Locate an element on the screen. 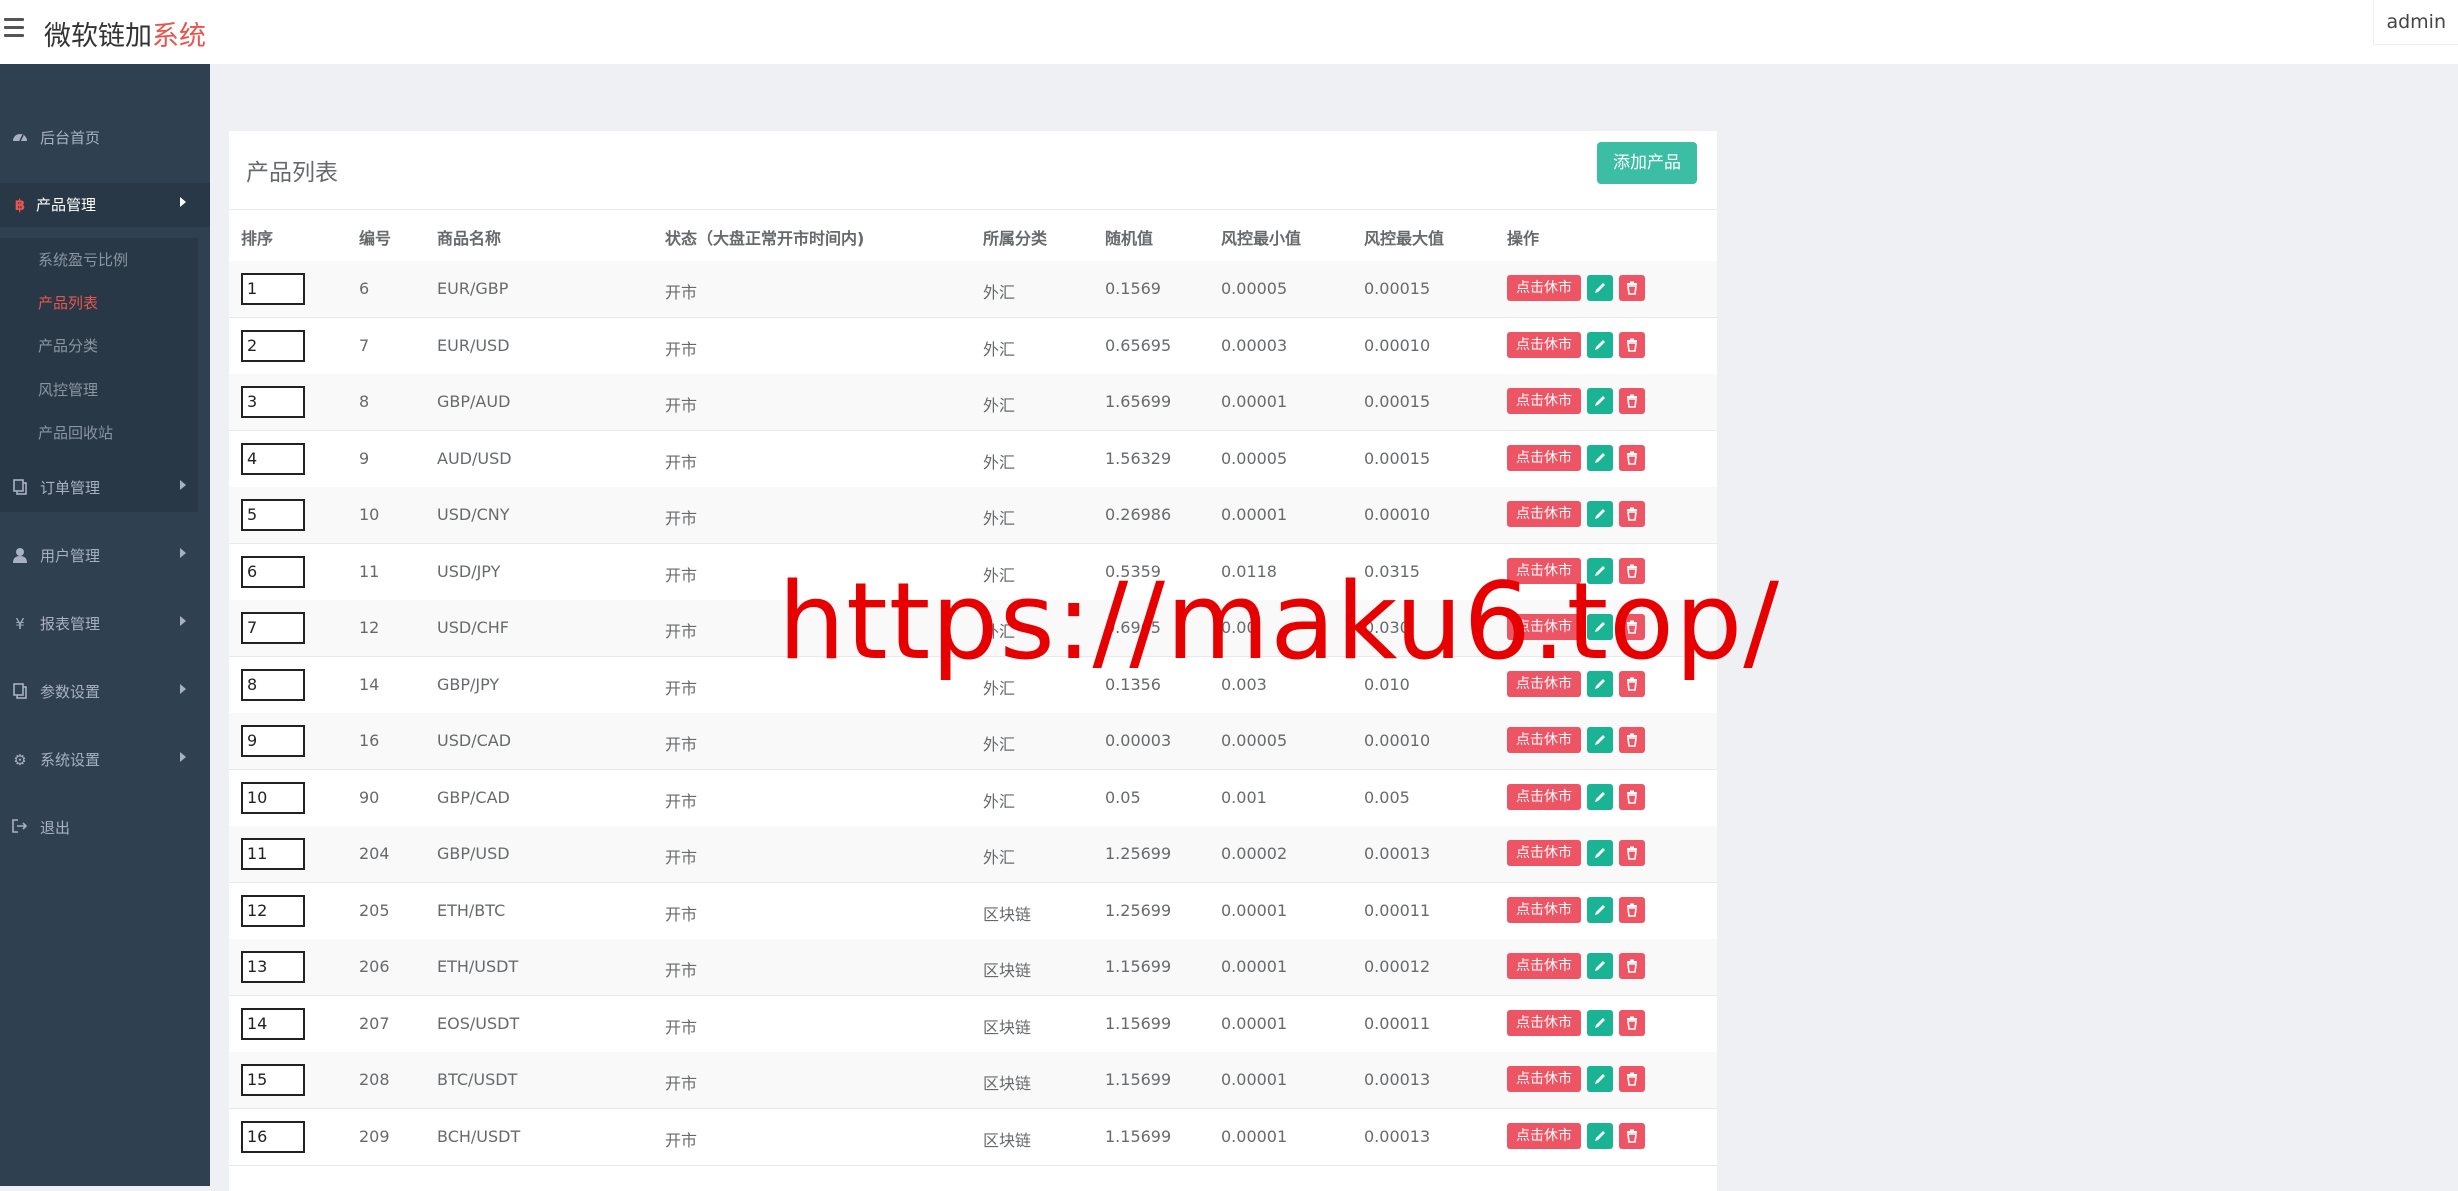  sort-order-input: 13 is located at coordinates (273, 967).